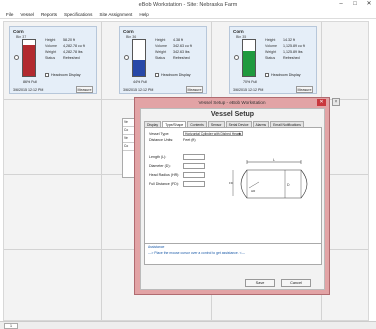 The image size is (376, 329). What do you see at coordinates (164, 175) in the screenshot?
I see `head-radius-label: Head Radius (HR):` at bounding box center [164, 175].